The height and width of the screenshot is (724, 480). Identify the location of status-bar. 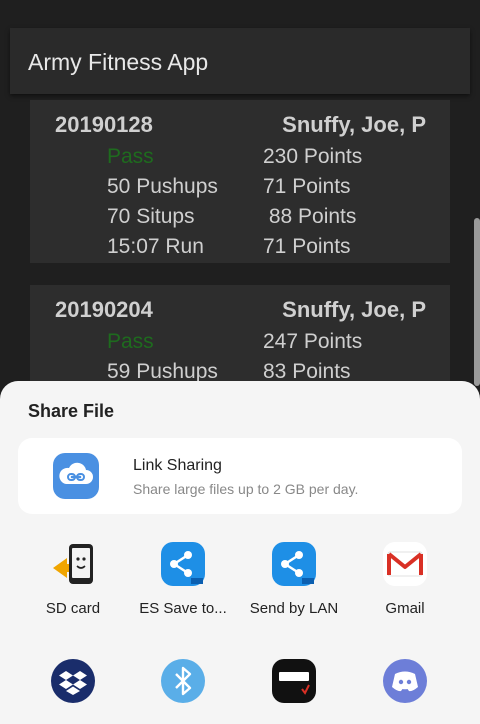
(240, 14).